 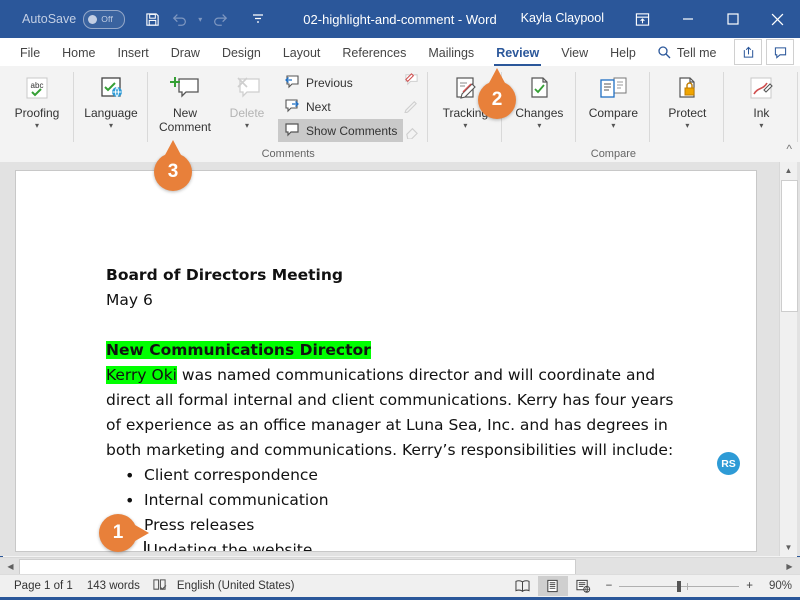 What do you see at coordinates (687, 125) in the screenshot?
I see `protect-caret: ▾` at bounding box center [687, 125].